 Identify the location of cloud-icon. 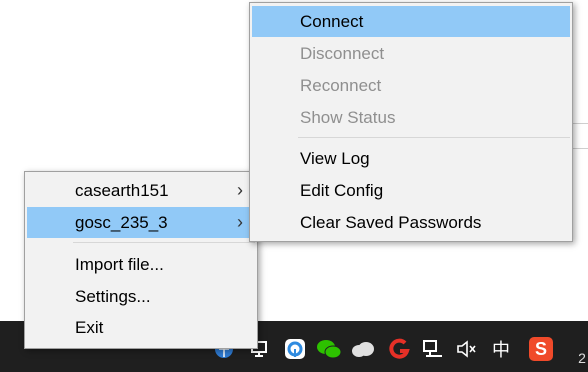
(363, 349).